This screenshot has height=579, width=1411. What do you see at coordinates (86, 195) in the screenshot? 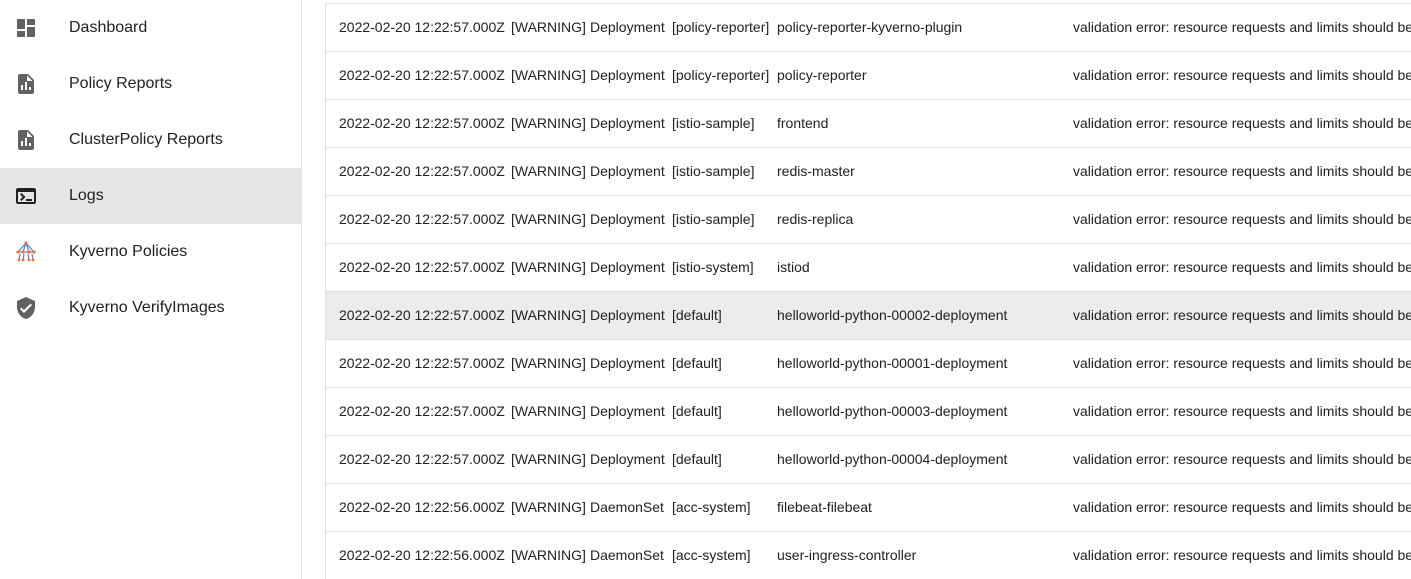
I see `sidebar-item-label: Logs` at bounding box center [86, 195].